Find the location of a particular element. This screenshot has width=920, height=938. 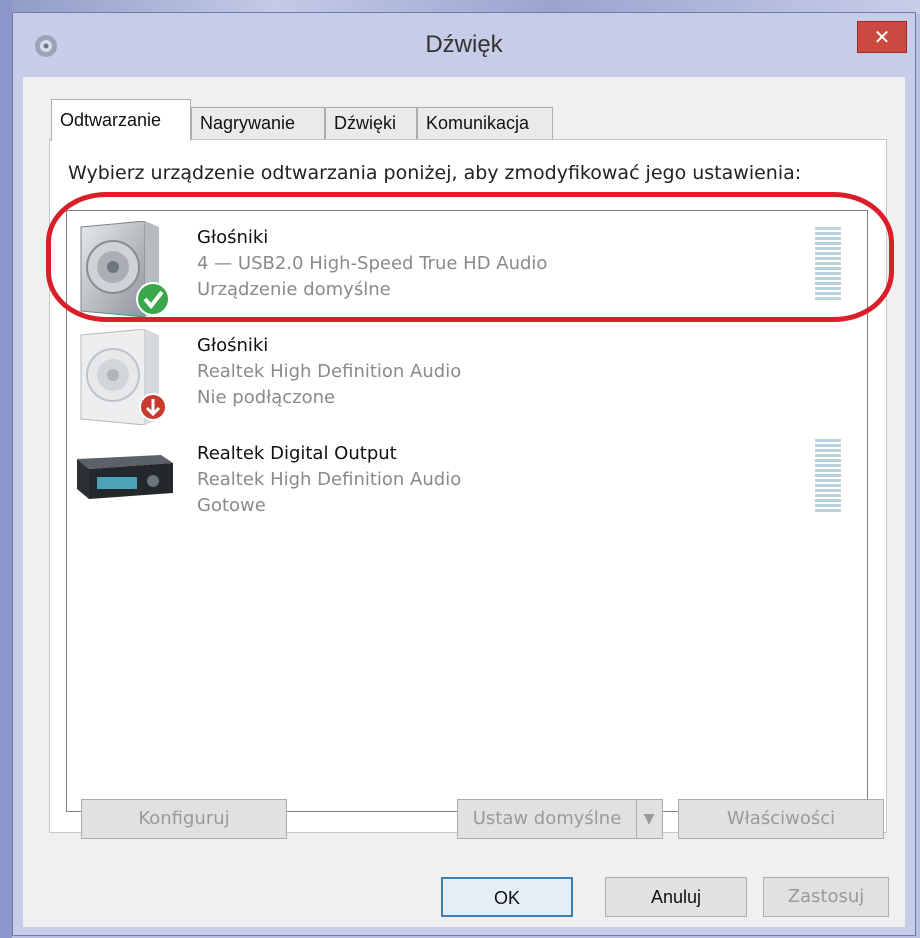

set-default-split-button: Ustaw domyślne ▼ is located at coordinates (560, 819).